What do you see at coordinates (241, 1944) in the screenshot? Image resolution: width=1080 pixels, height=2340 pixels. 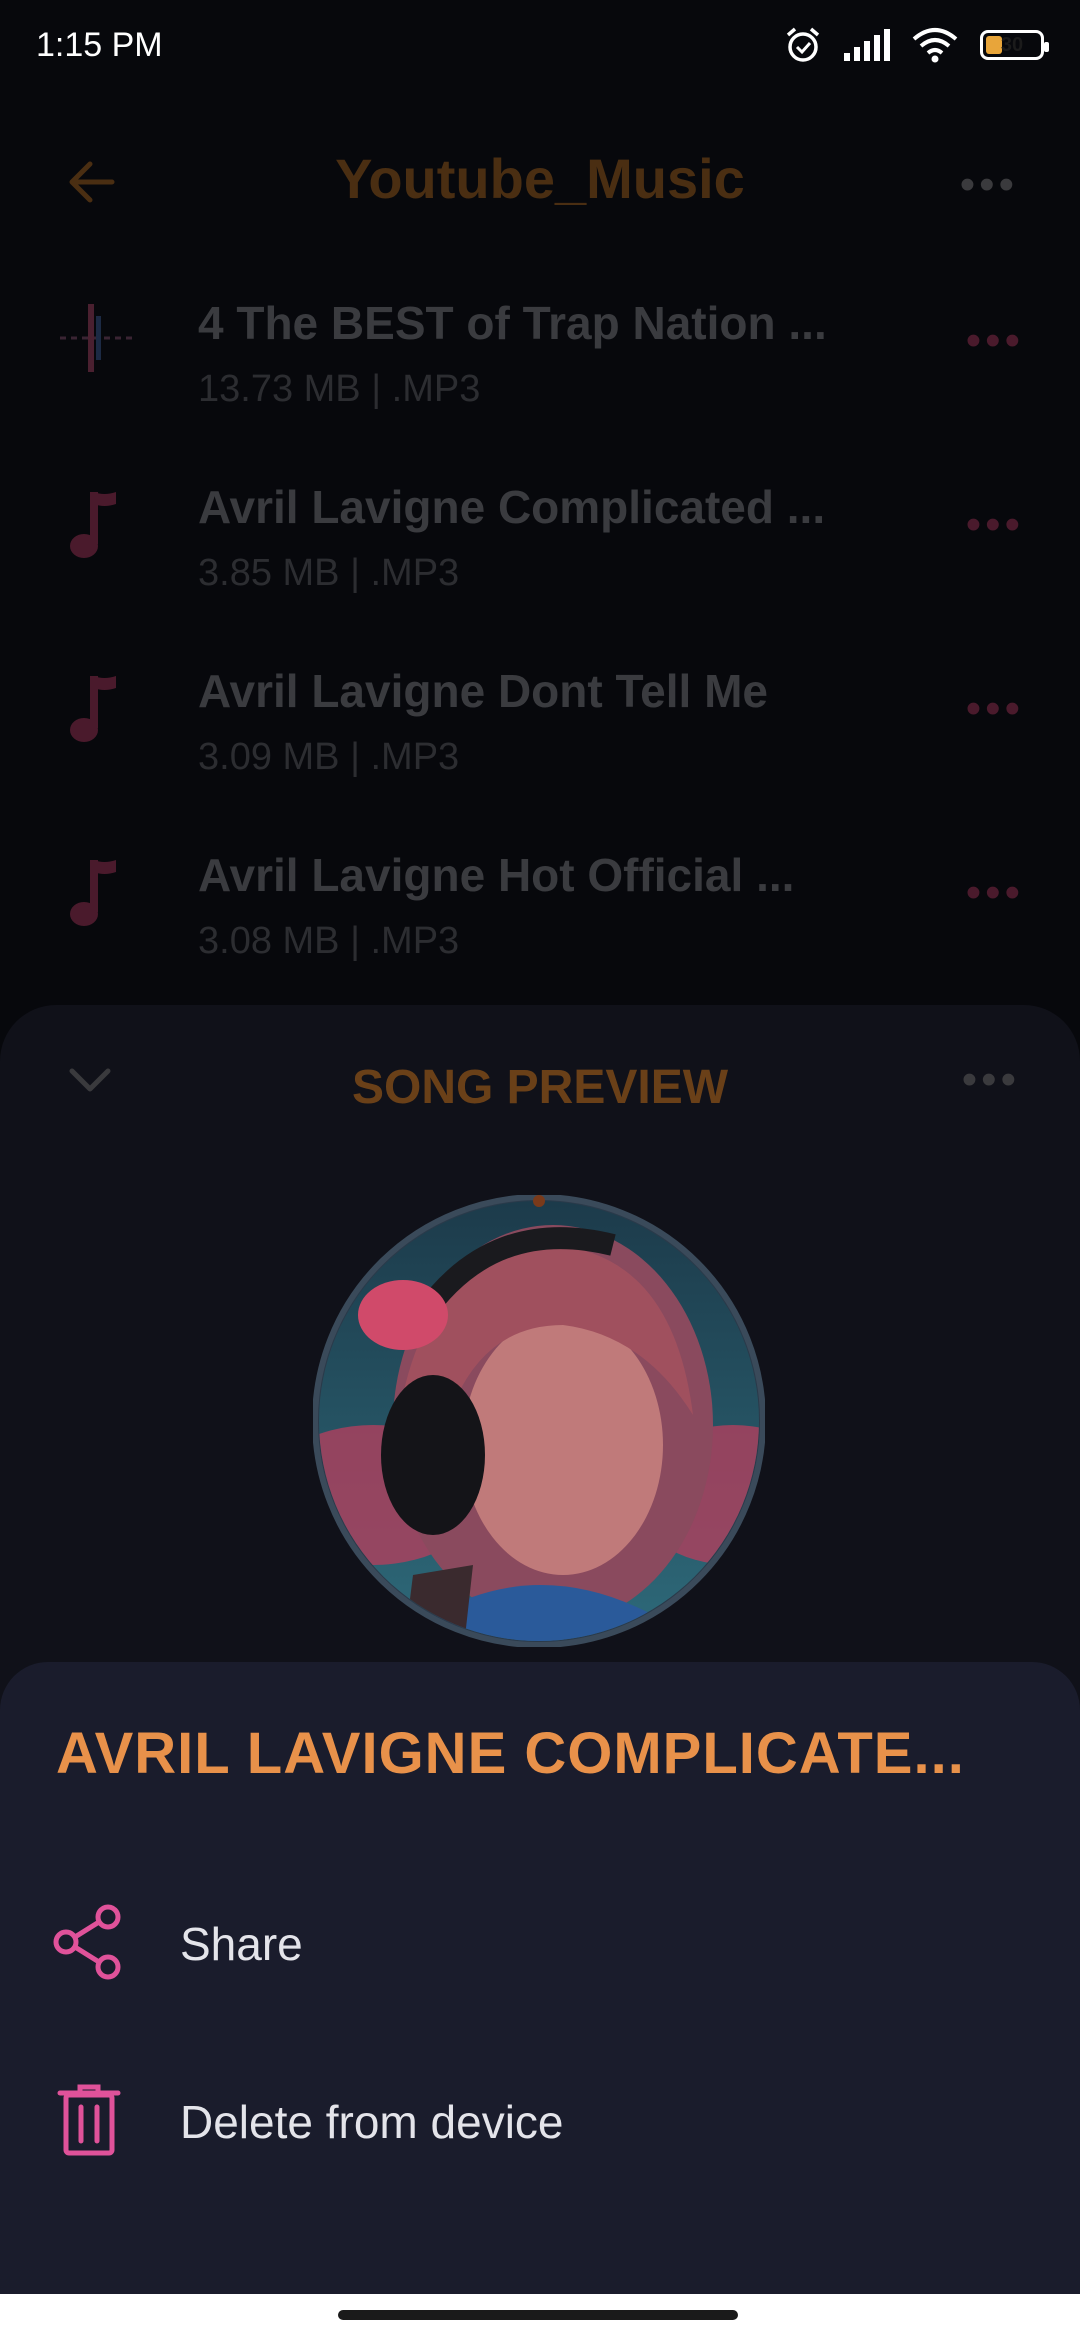 I see `share-label: Share` at bounding box center [241, 1944].